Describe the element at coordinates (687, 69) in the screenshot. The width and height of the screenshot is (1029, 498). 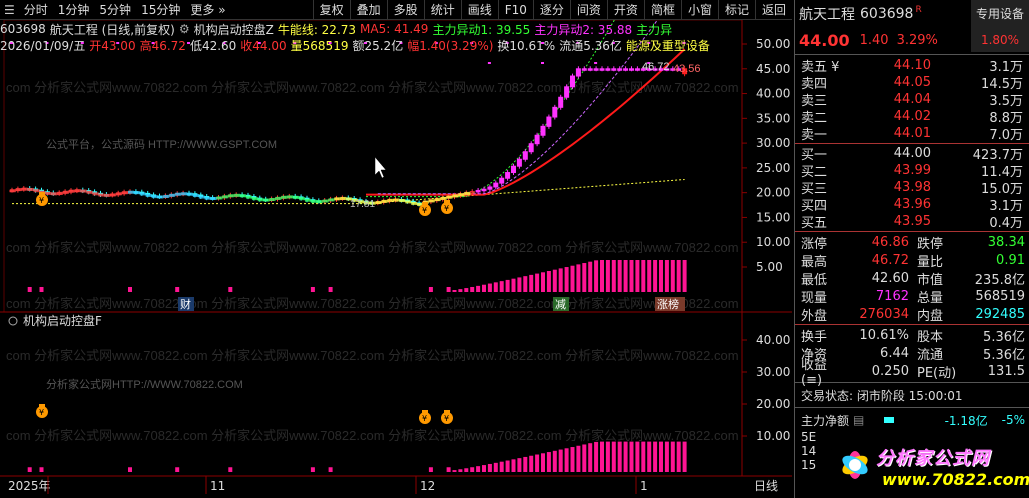
I see `peak-last-label: 43.56` at that location.